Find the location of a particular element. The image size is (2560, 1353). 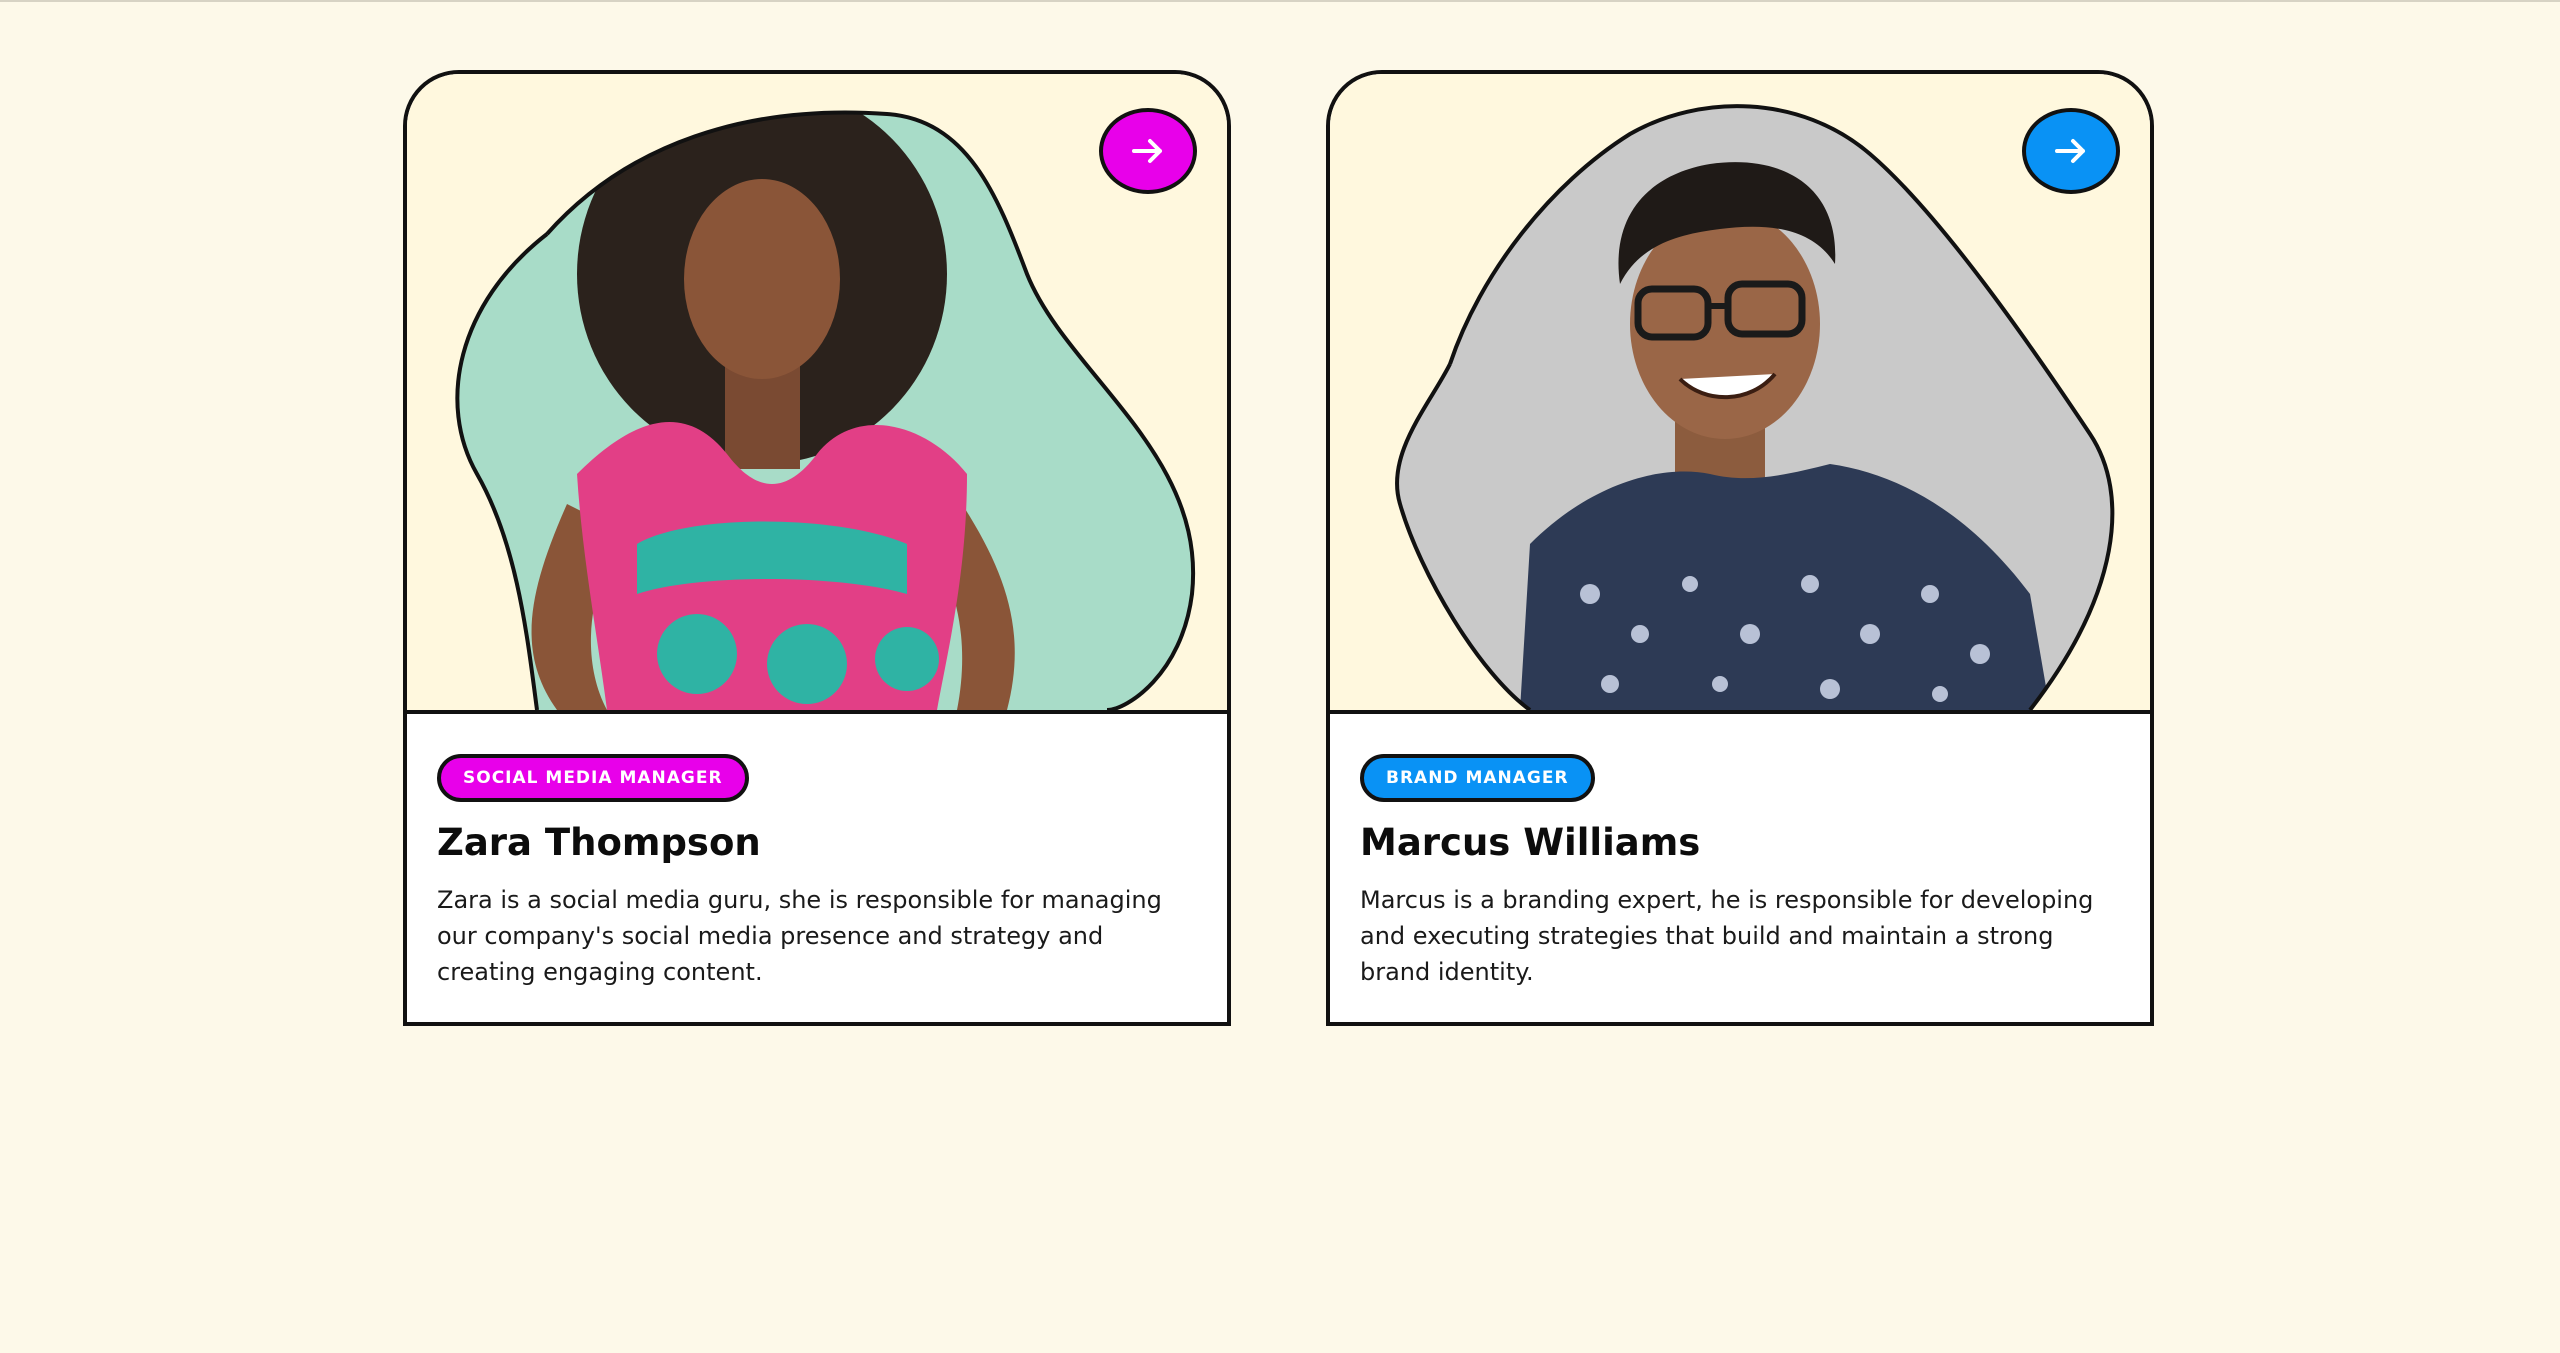

role-badge: BRAND MANAGER is located at coordinates (1477, 778).